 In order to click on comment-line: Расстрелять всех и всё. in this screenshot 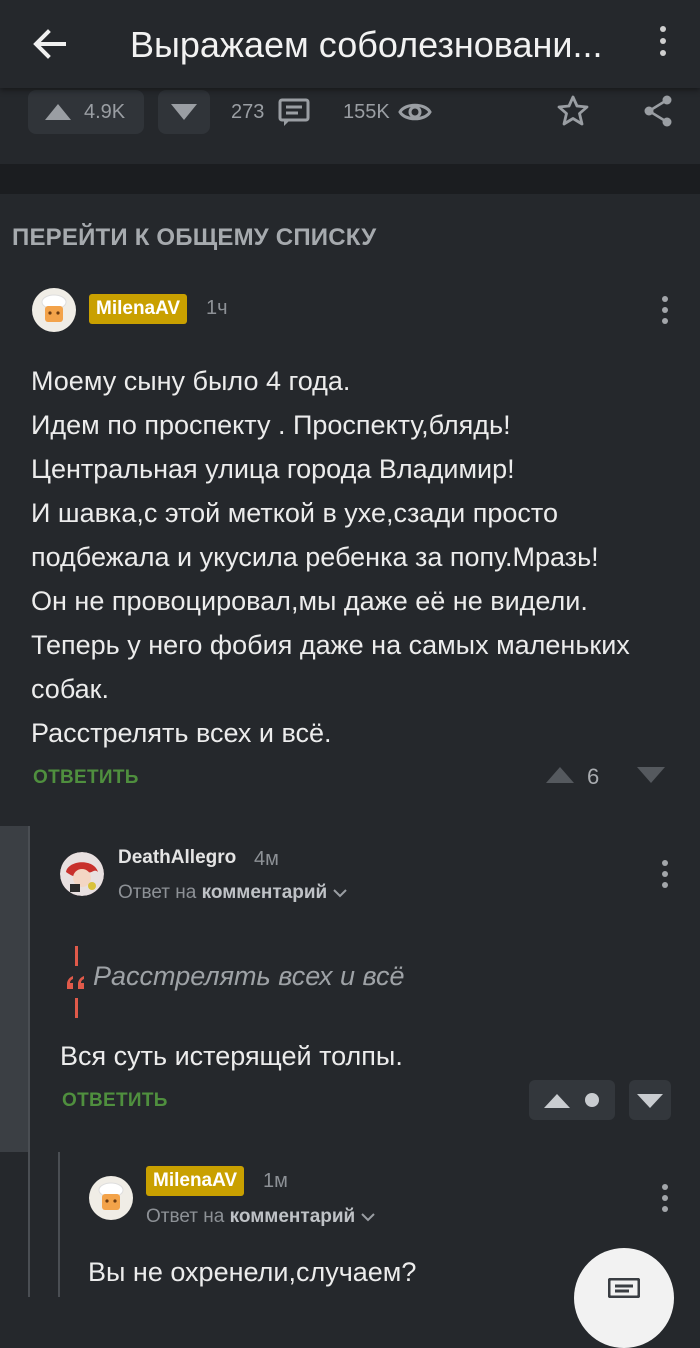, I will do `click(181, 733)`.